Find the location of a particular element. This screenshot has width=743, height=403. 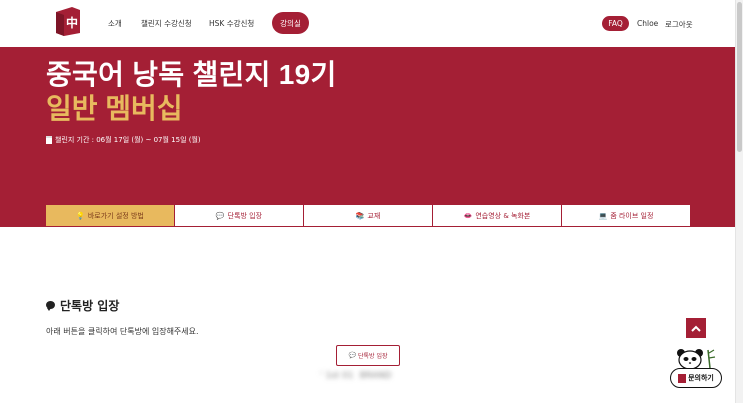

books-icon: 📚 is located at coordinates (360, 215).